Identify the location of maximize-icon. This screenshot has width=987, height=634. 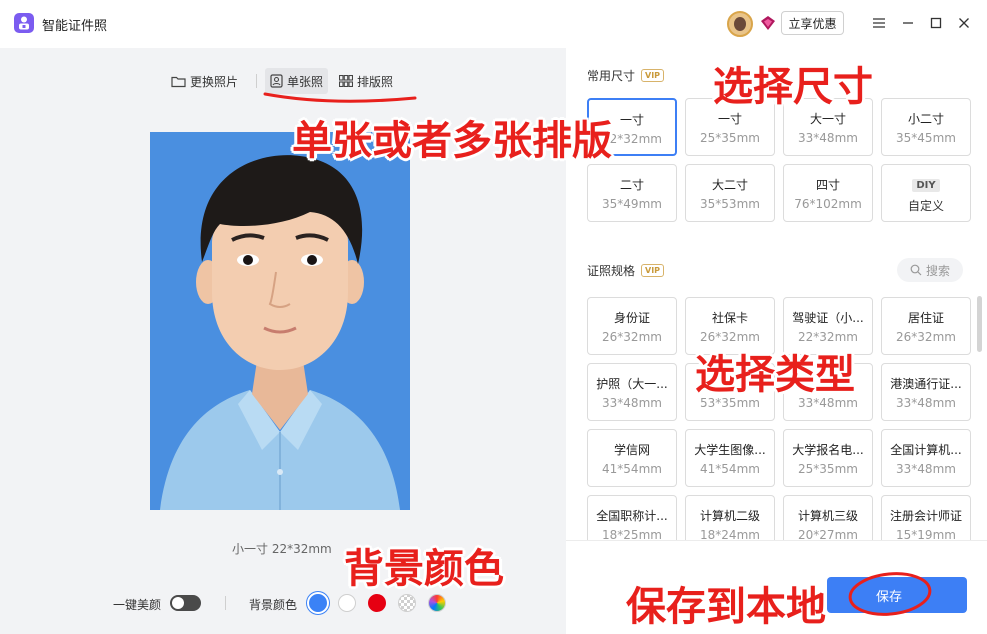
(936, 23).